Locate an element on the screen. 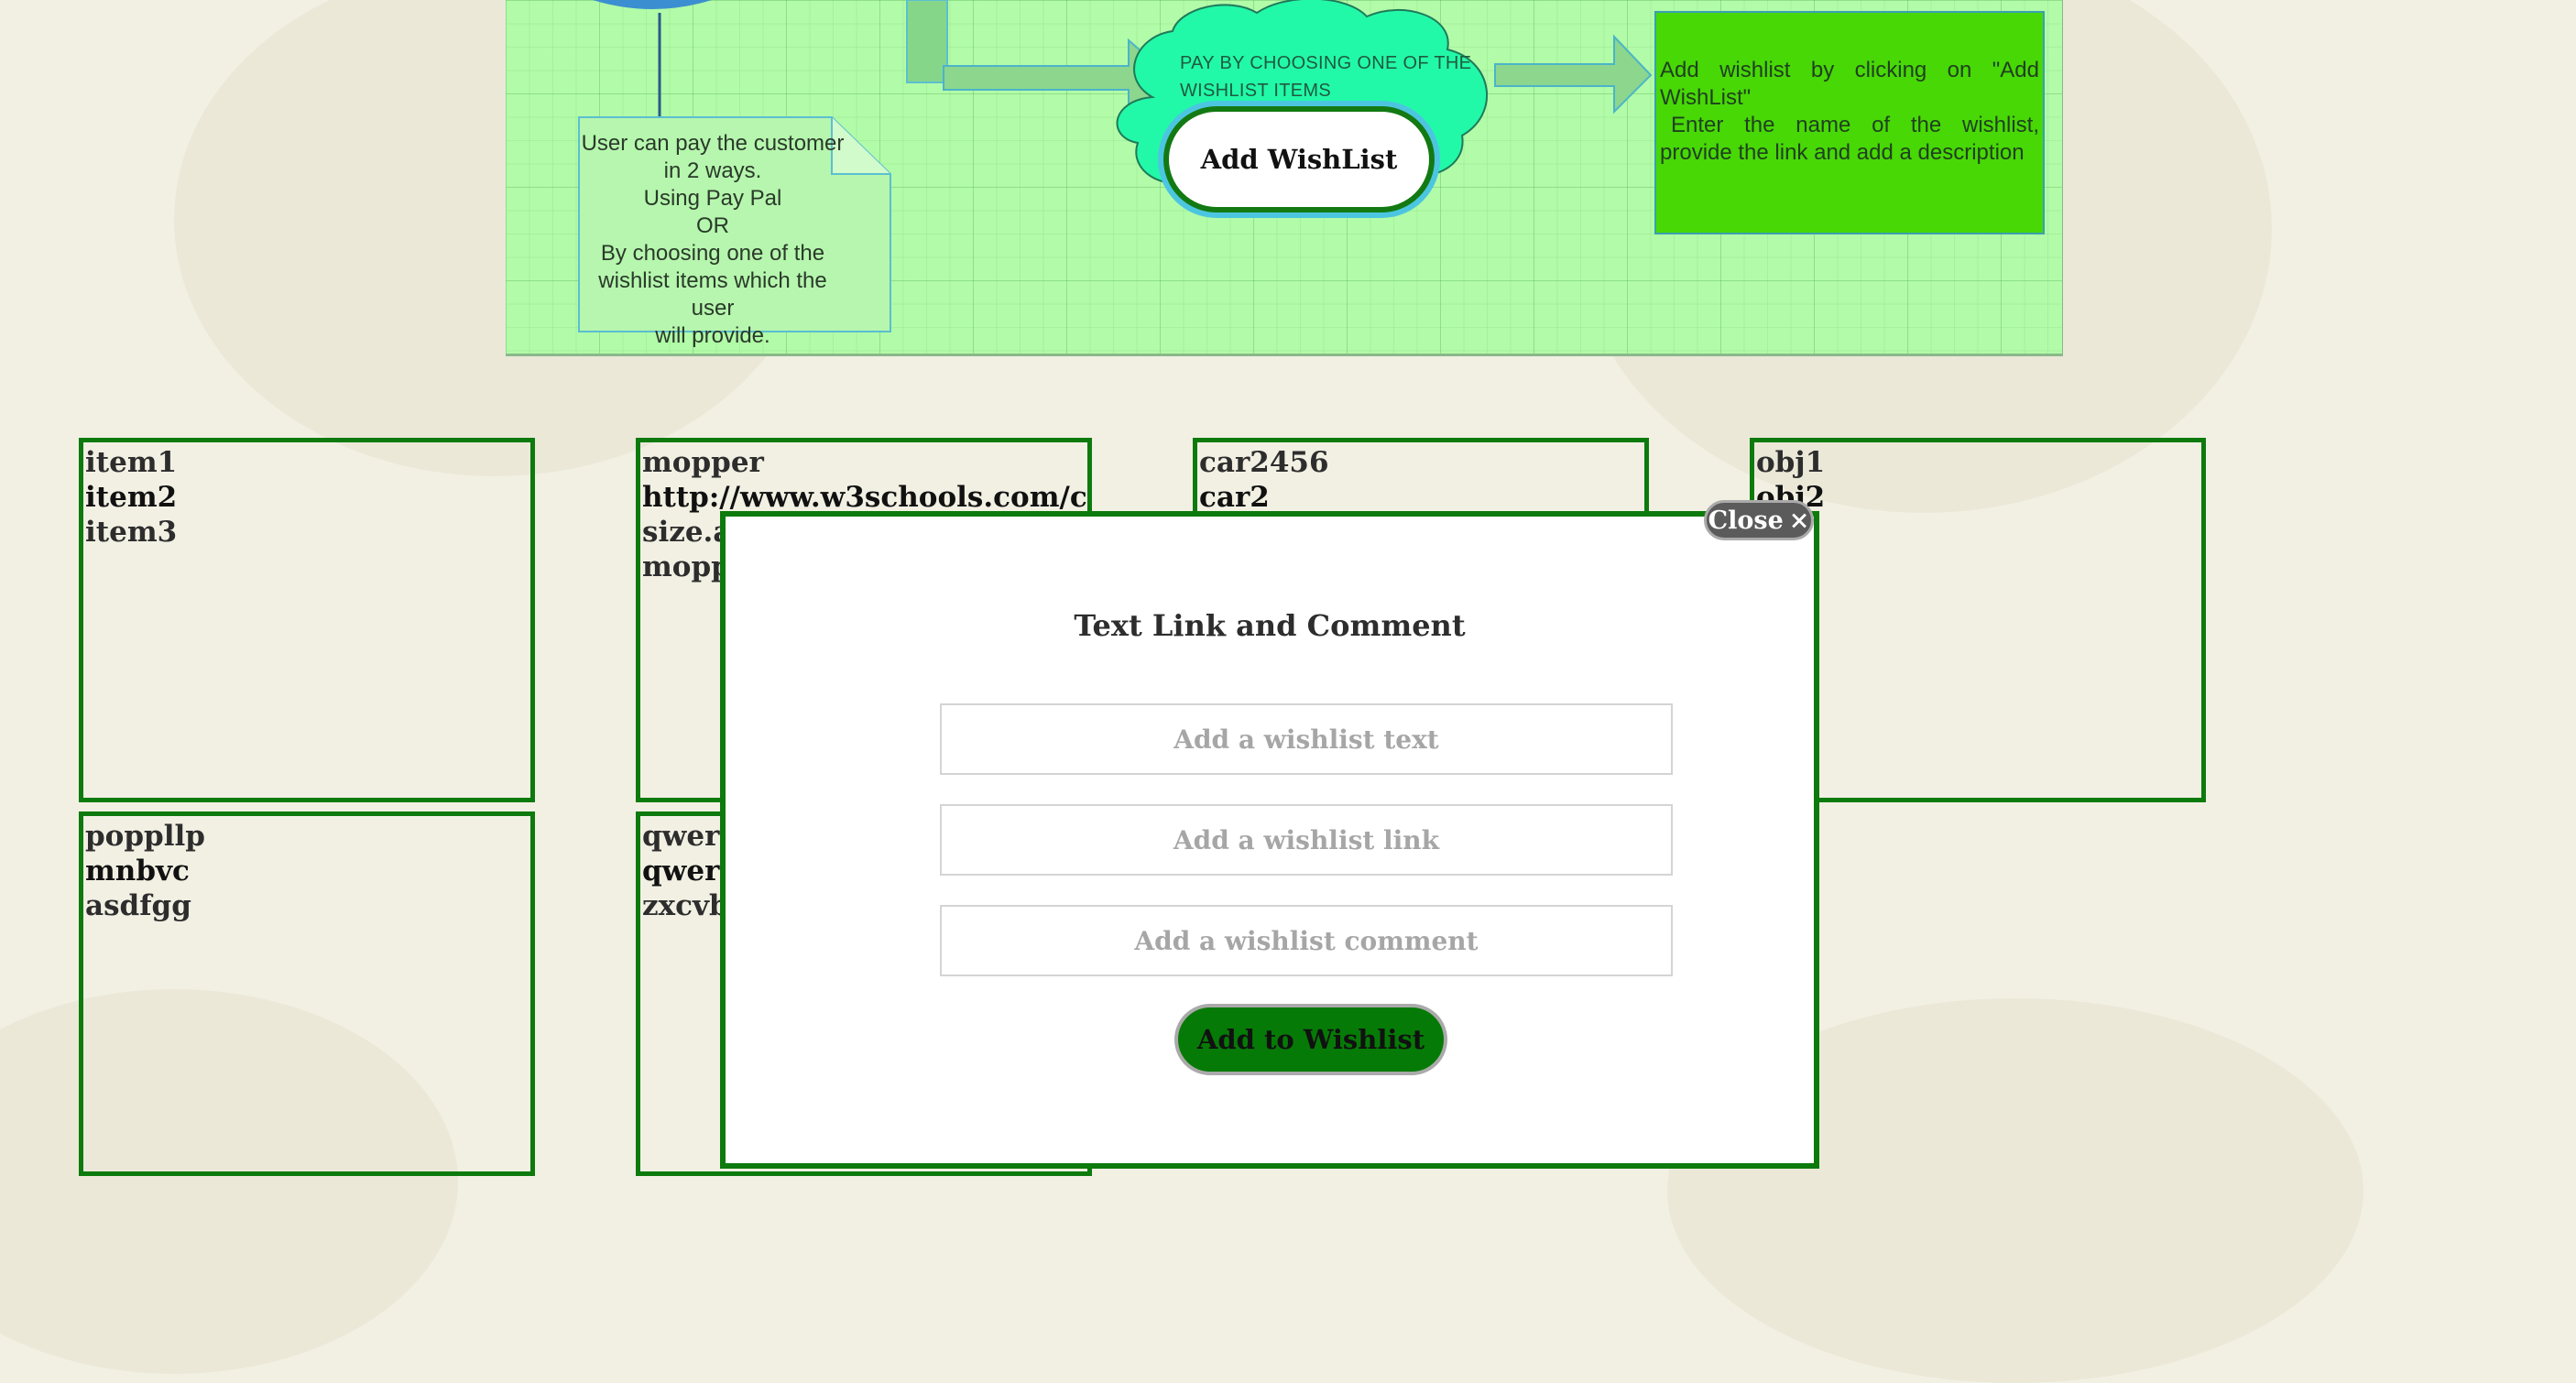  note-line: By choosing one of the is located at coordinates (713, 254).